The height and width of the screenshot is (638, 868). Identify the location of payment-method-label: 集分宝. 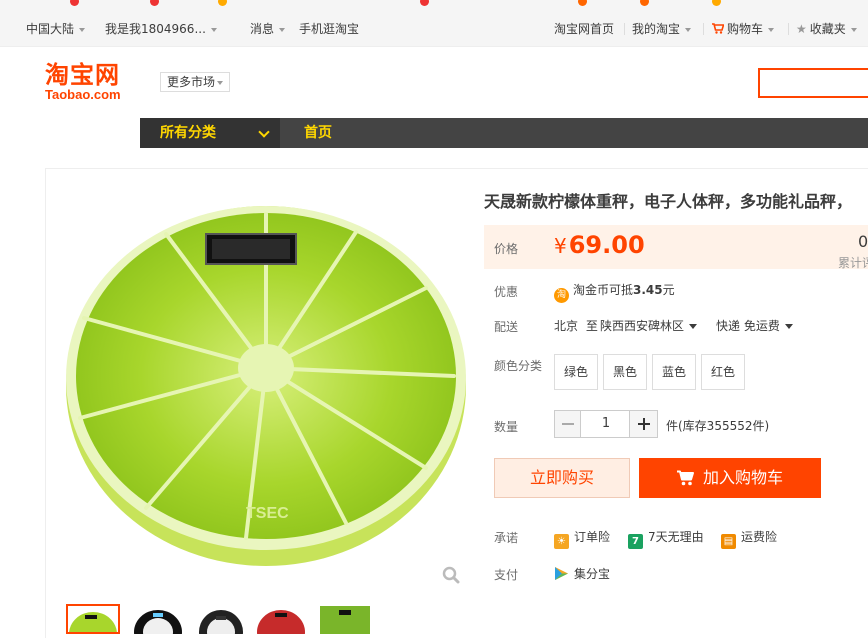
(592, 574).